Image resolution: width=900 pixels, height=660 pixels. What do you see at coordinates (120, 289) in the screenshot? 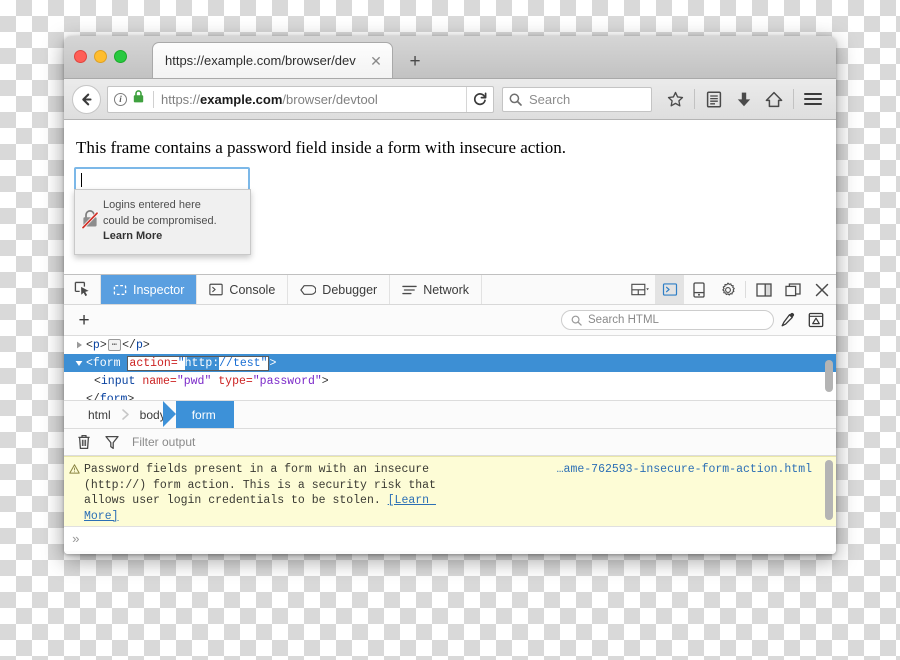
I see `inspector-icon` at bounding box center [120, 289].